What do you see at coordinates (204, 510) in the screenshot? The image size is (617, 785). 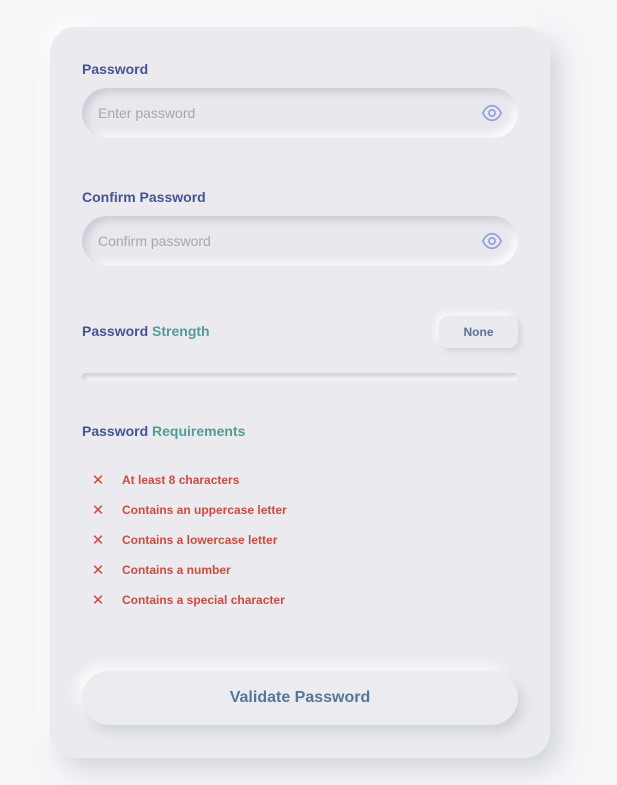 I see `requirement-text: Contains an uppercase letter` at bounding box center [204, 510].